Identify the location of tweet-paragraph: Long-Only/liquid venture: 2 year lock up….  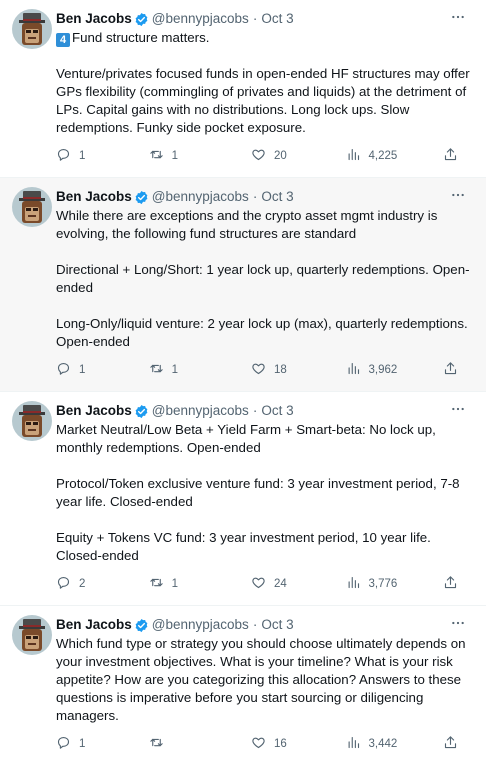
(262, 332).